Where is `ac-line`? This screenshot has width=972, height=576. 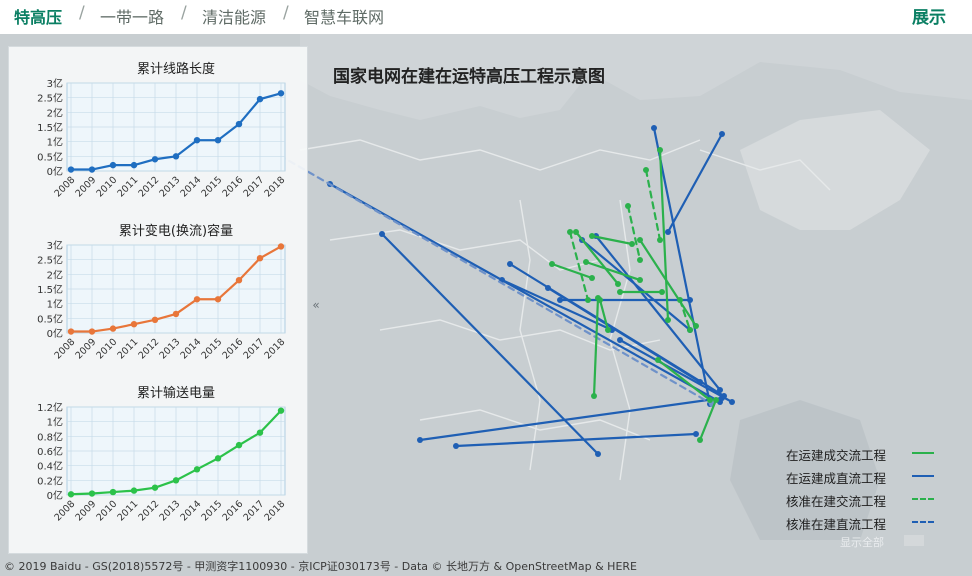
ac-line is located at coordinates (596, 347).